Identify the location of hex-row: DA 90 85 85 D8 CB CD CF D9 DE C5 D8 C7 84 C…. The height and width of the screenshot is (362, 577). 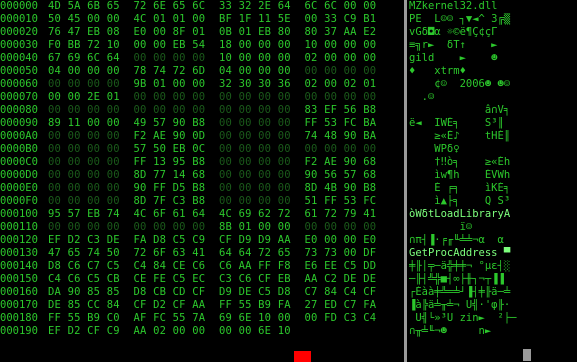
(225, 292).